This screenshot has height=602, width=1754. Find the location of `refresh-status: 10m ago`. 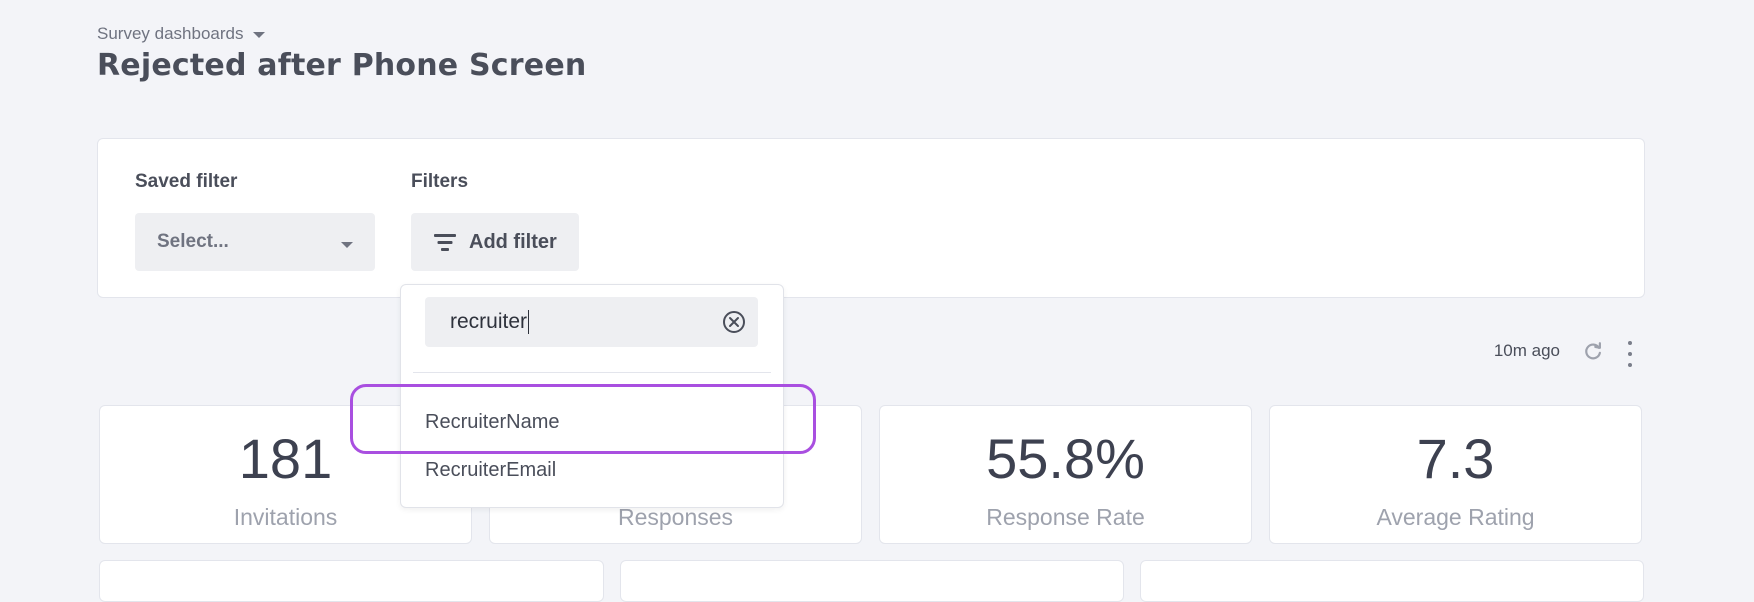

refresh-status: 10m ago is located at coordinates (1549, 351).